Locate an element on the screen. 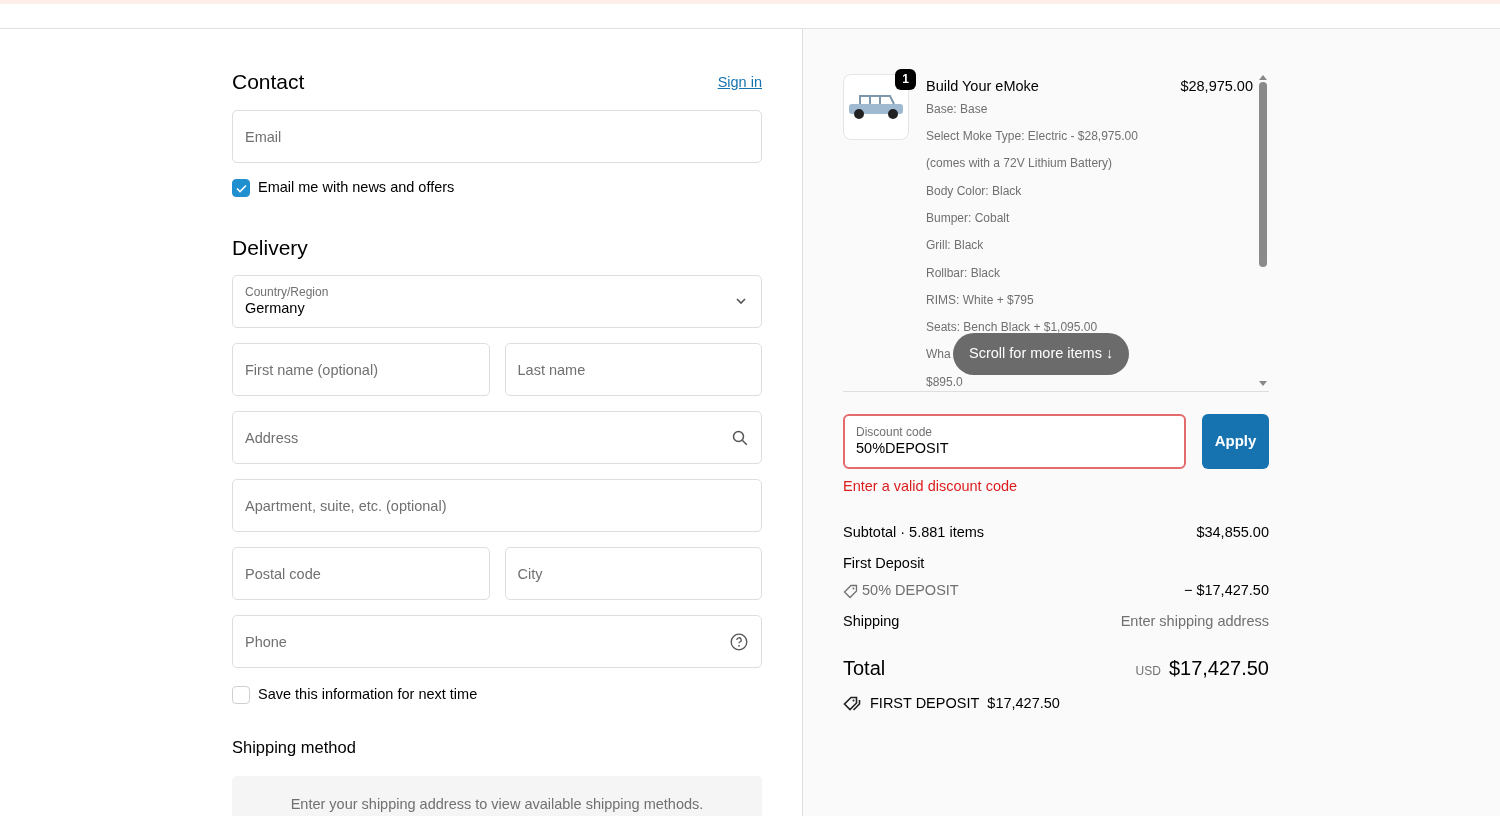  input-field: Last name is located at coordinates (633, 370).